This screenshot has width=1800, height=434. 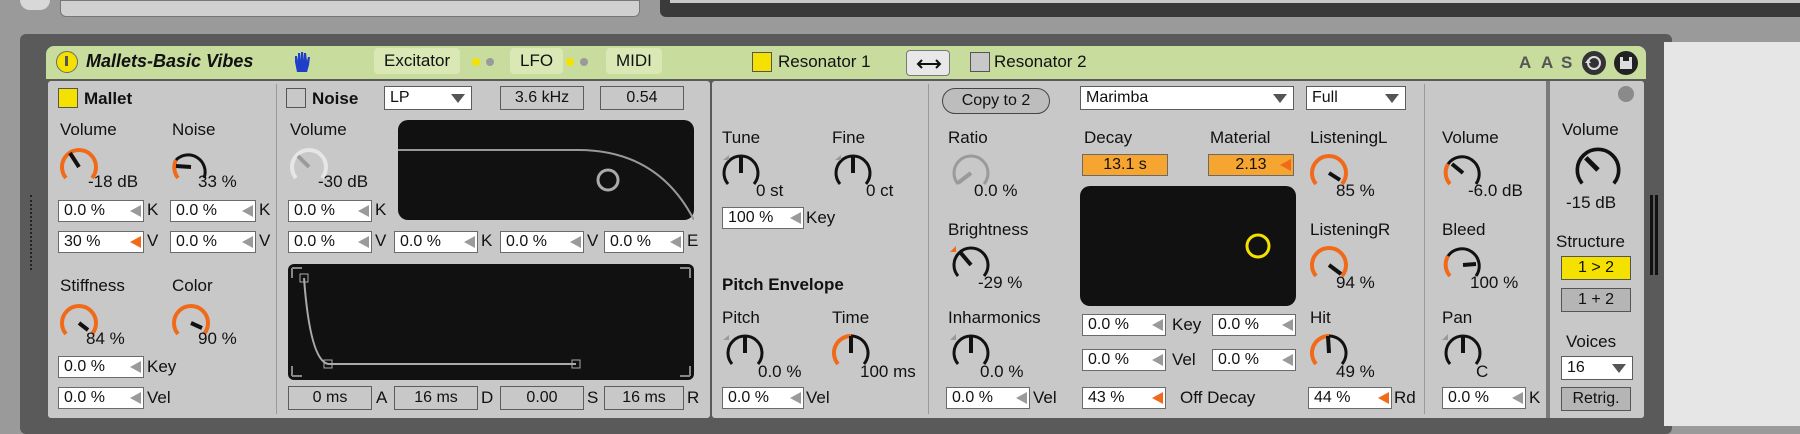 I want to click on noise-decay-label: D, so click(x=487, y=397).